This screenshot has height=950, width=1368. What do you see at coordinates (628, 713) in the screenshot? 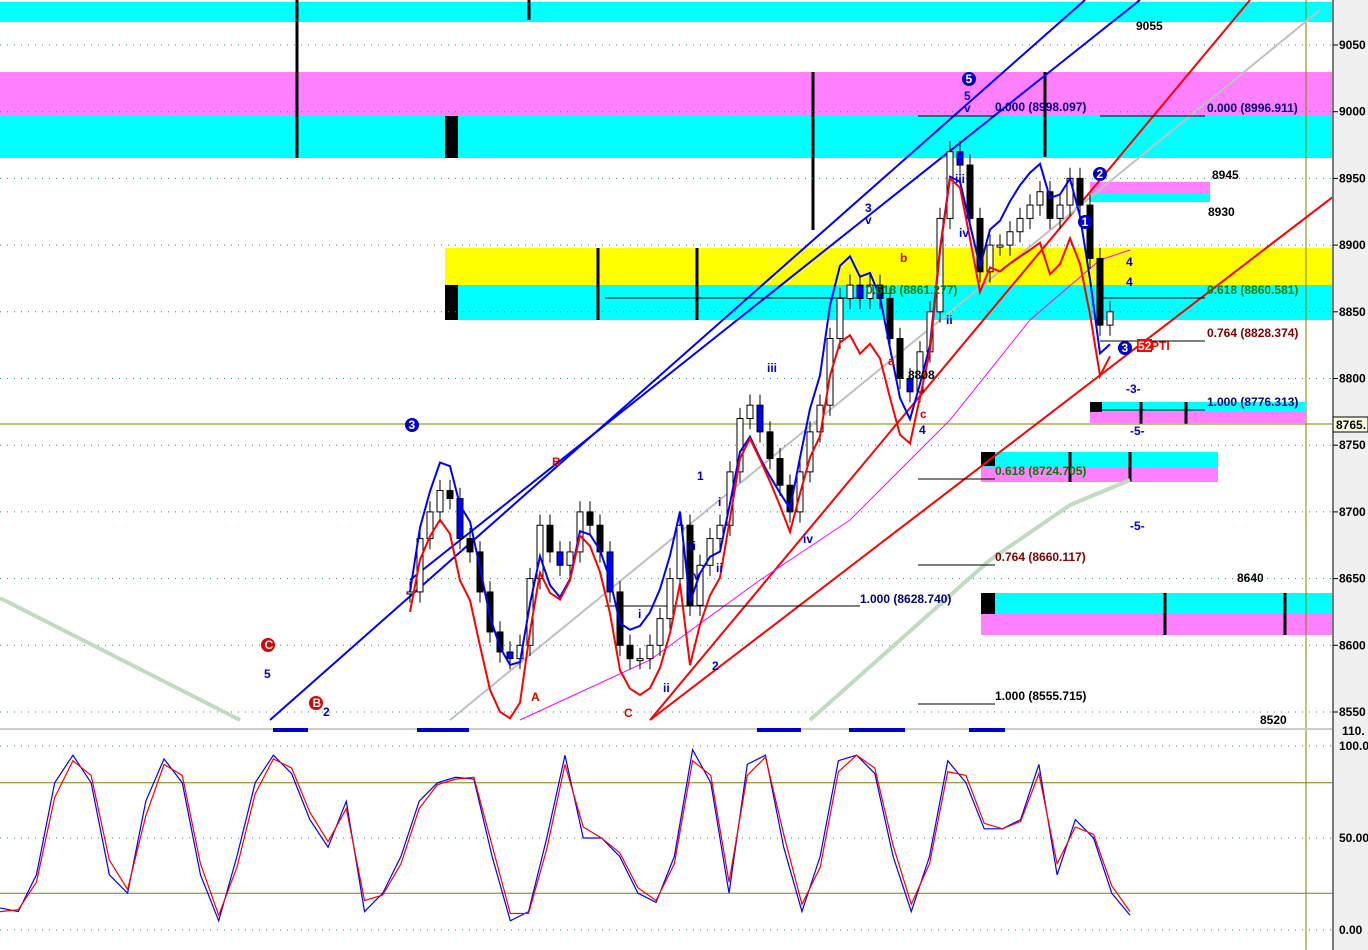
I see `wave-label: C` at bounding box center [628, 713].